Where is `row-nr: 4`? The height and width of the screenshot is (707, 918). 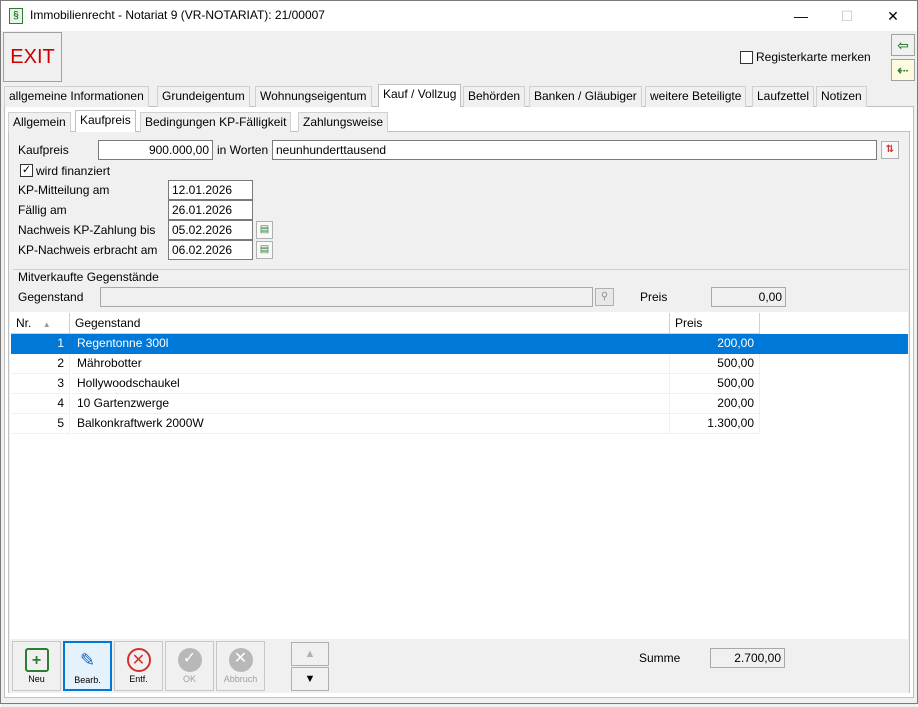
row-nr: 4 is located at coordinates (40, 404).